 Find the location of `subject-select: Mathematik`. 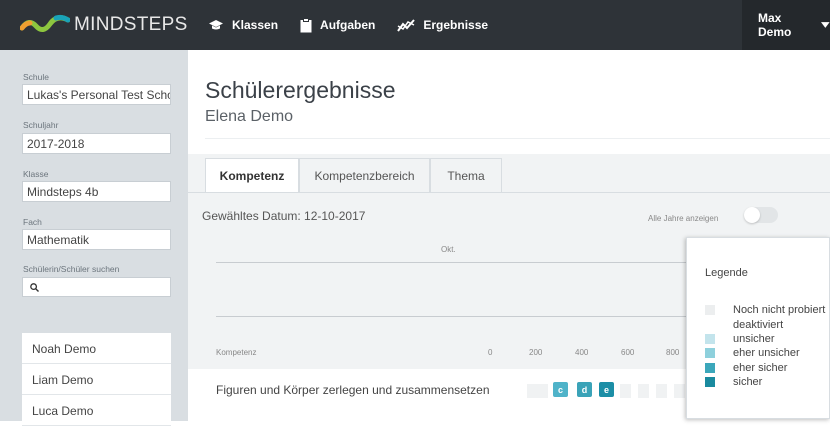

subject-select: Mathematik is located at coordinates (96, 239).